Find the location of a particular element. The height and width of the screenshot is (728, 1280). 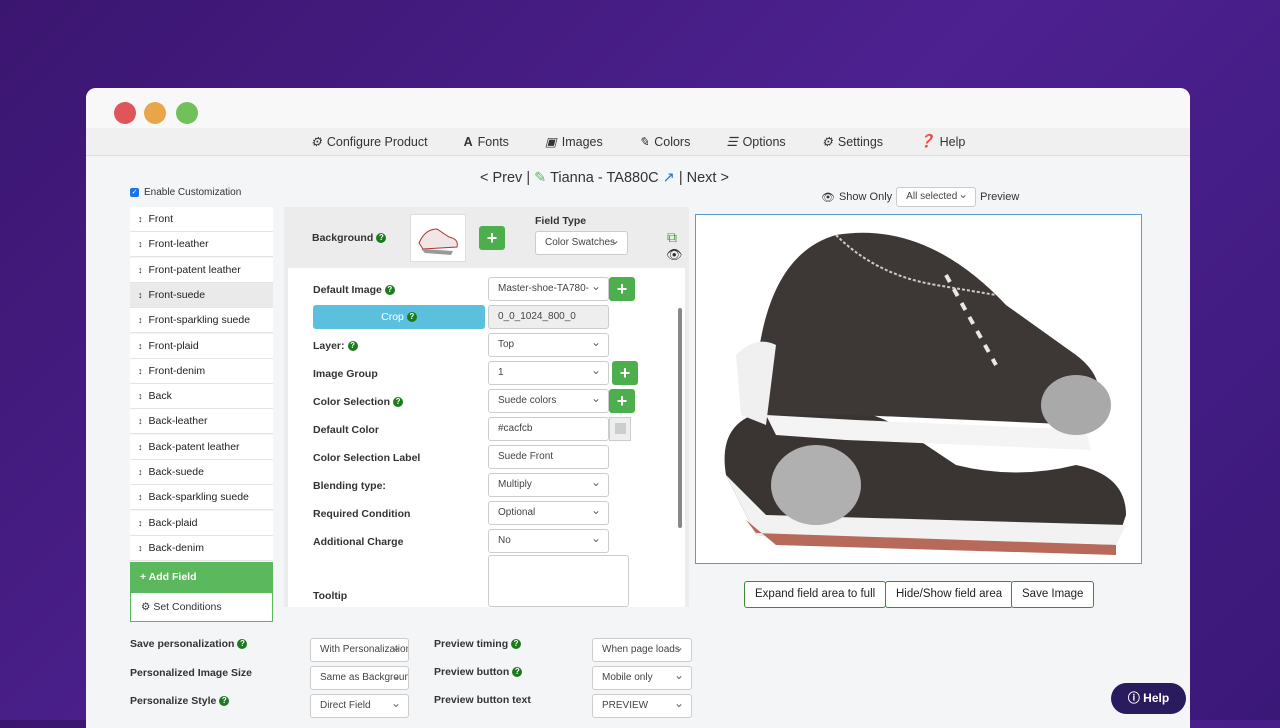

save-personalization-label: Save personalization? is located at coordinates (189, 644).